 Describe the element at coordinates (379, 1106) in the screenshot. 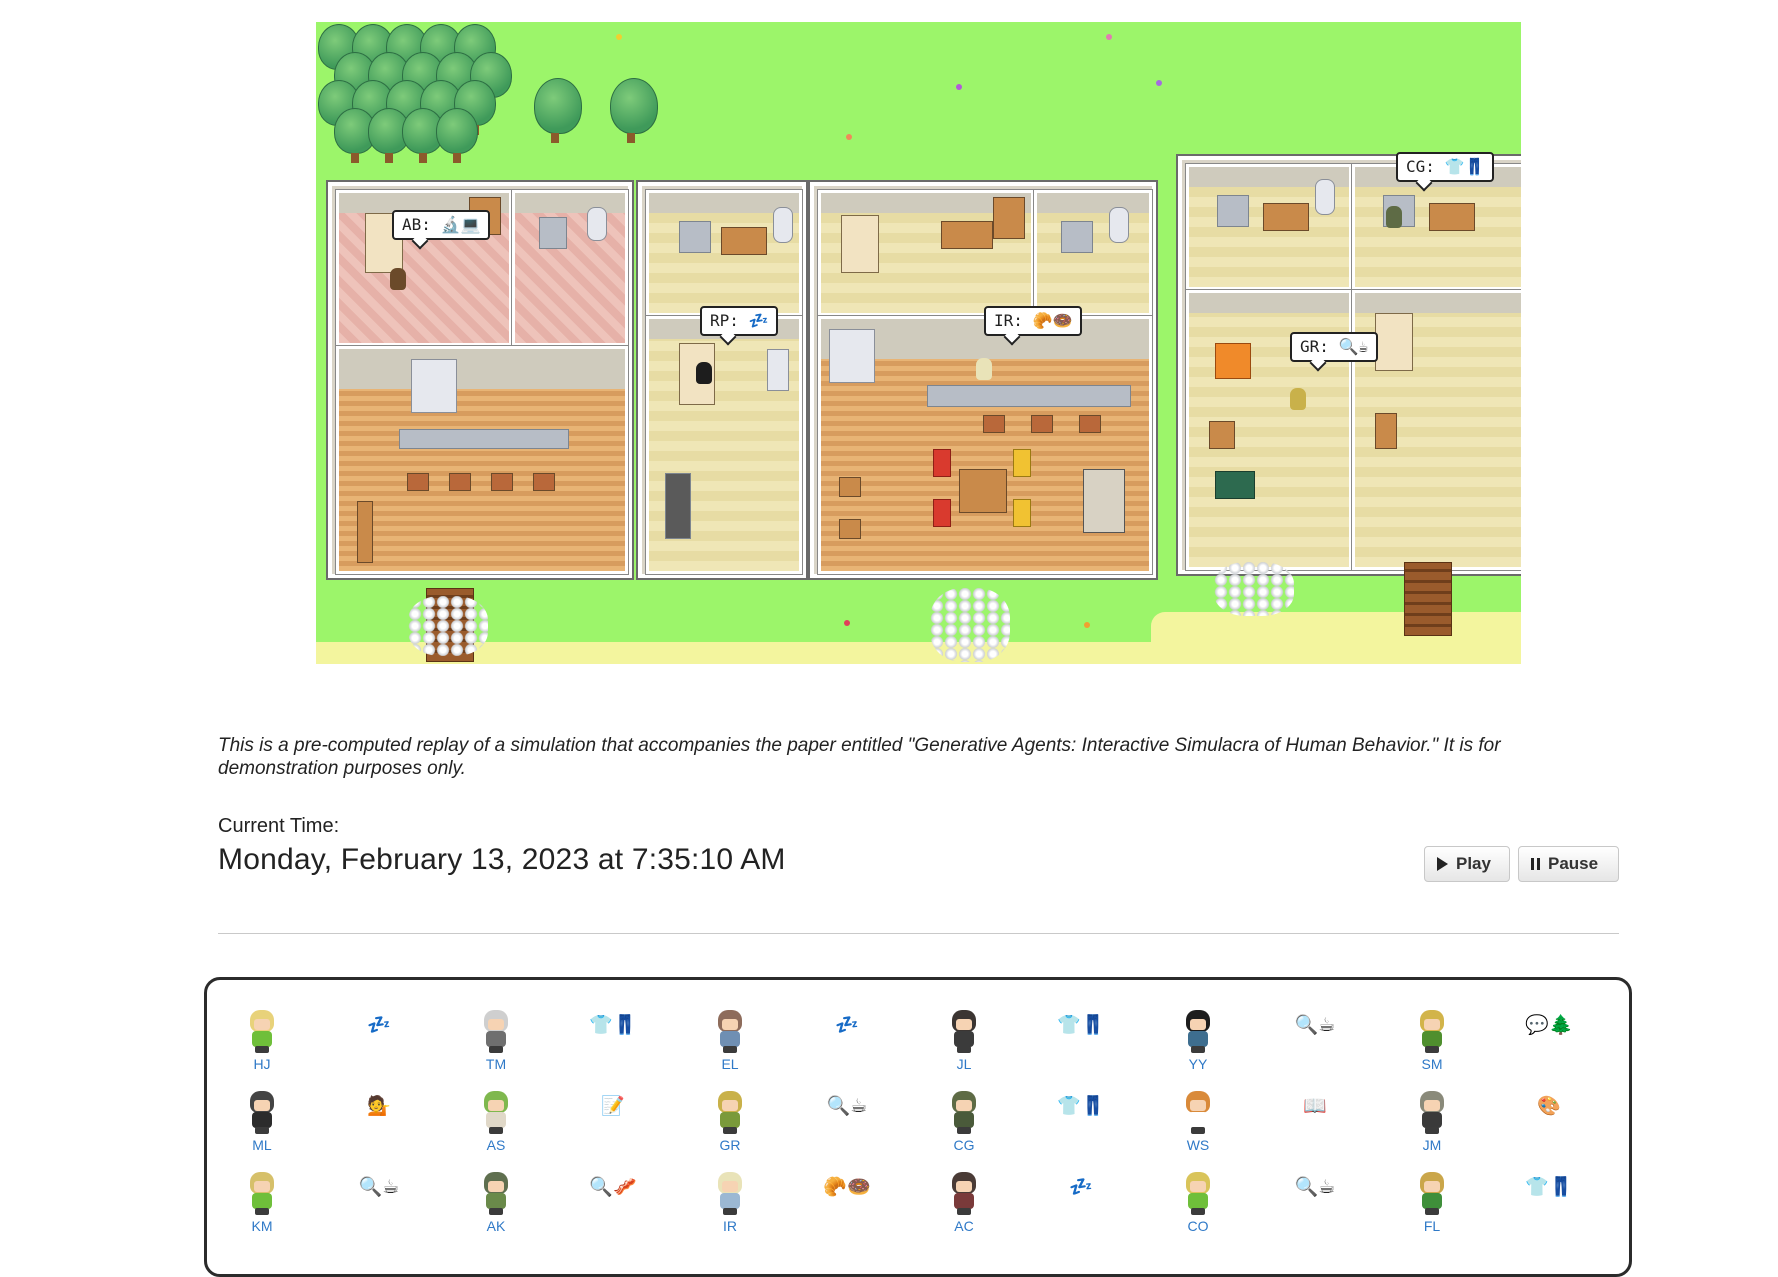

I see `agent-activity-emoji: 💁` at that location.